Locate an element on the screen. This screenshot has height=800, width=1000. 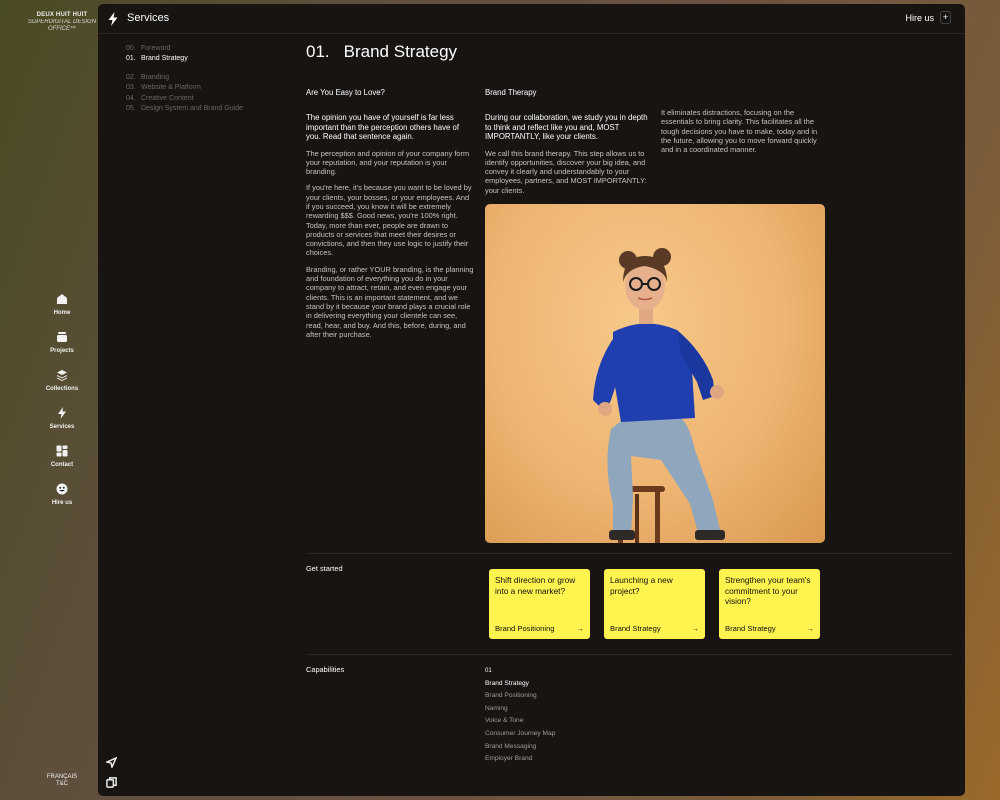
capability-item: Brand Strategy is located at coordinates (507, 683).